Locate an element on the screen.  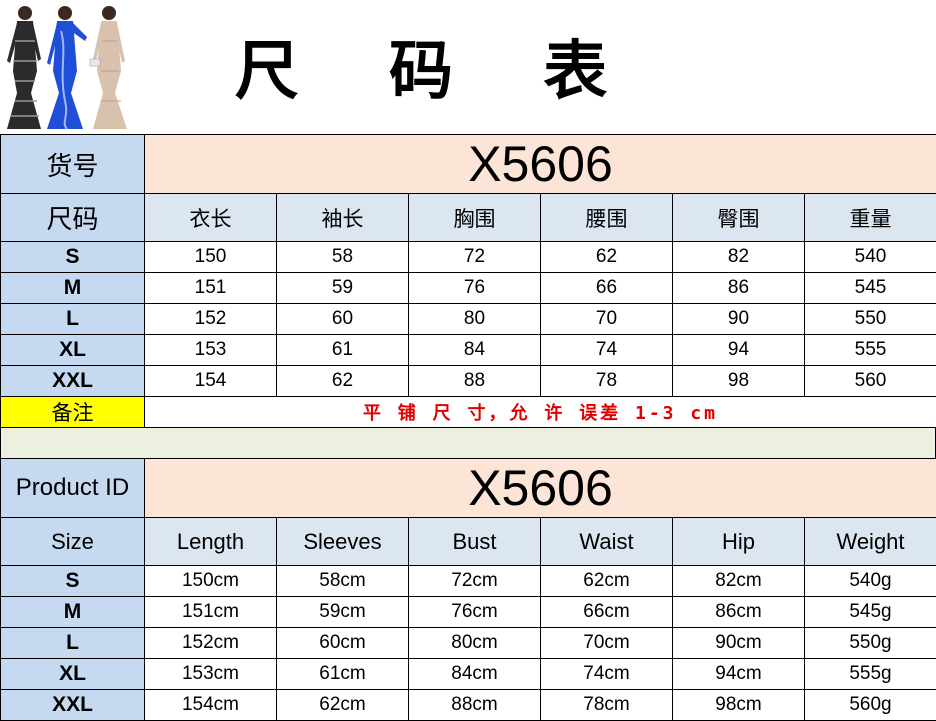
value-cell: 94cm is located at coordinates (738, 674).